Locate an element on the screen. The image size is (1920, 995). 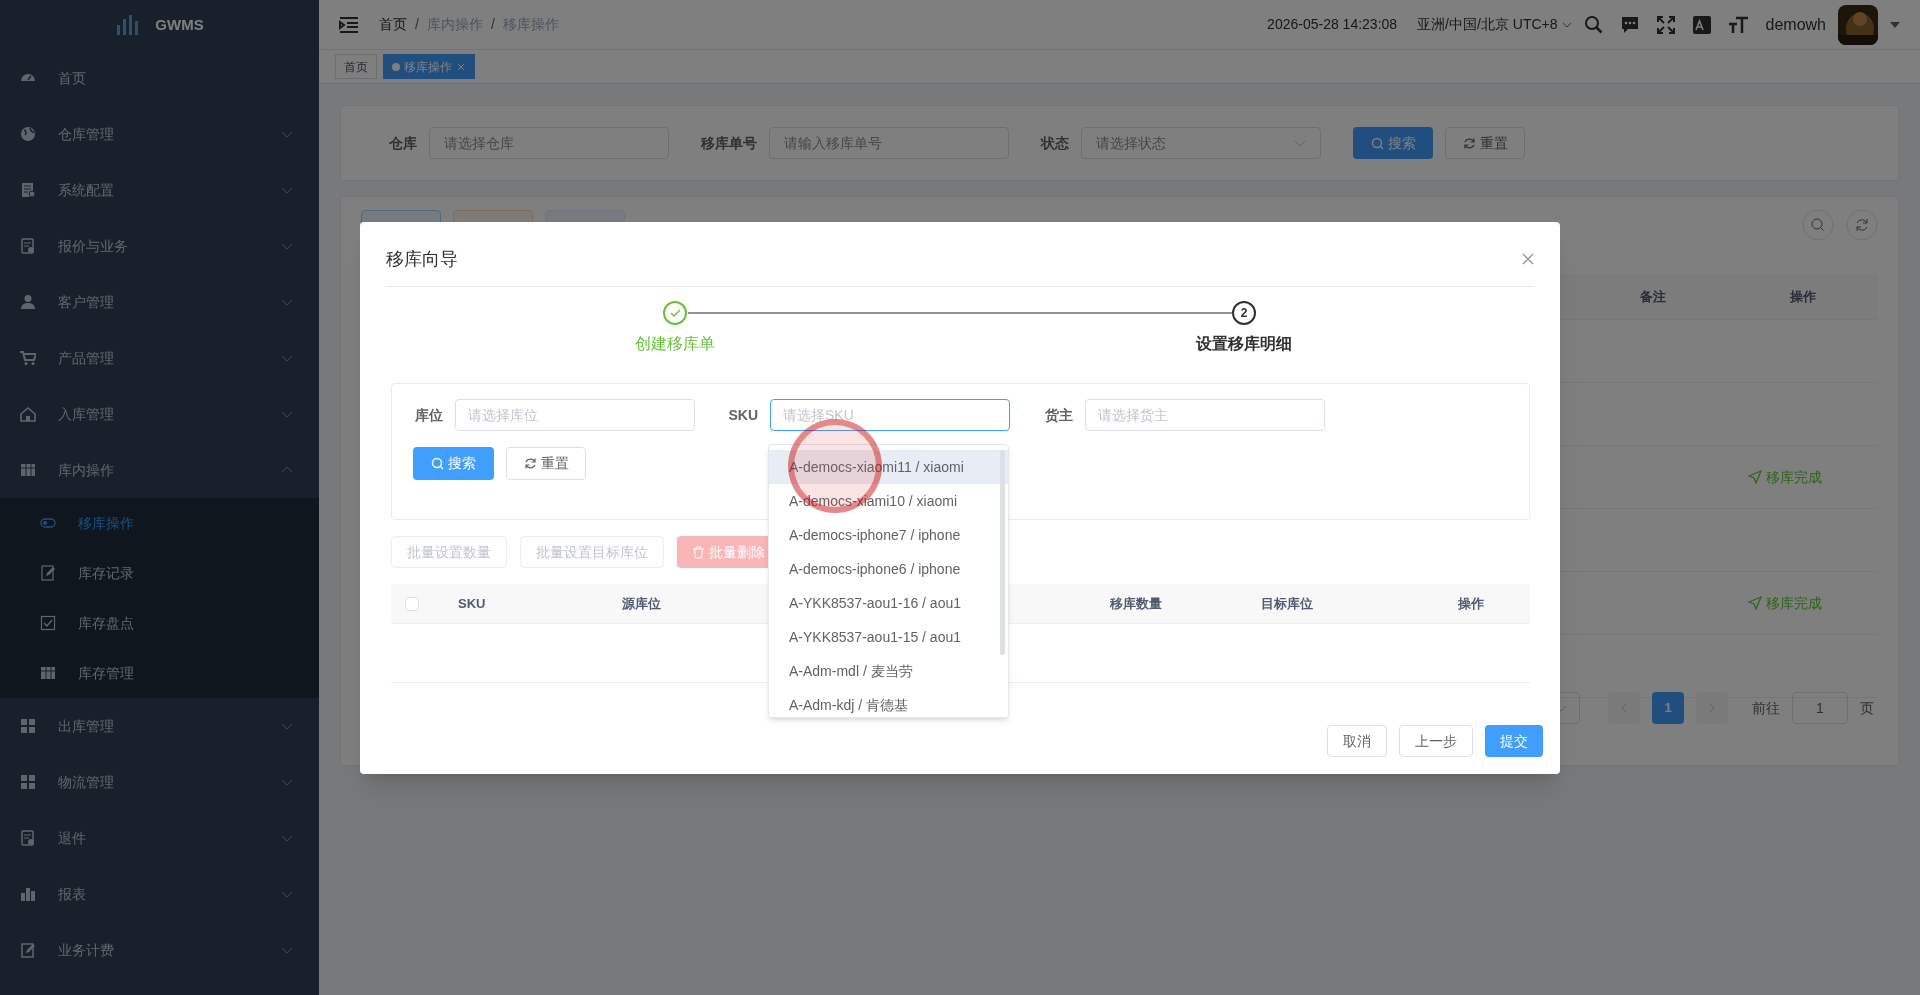
footer-button: 上一步 is located at coordinates (1436, 741).